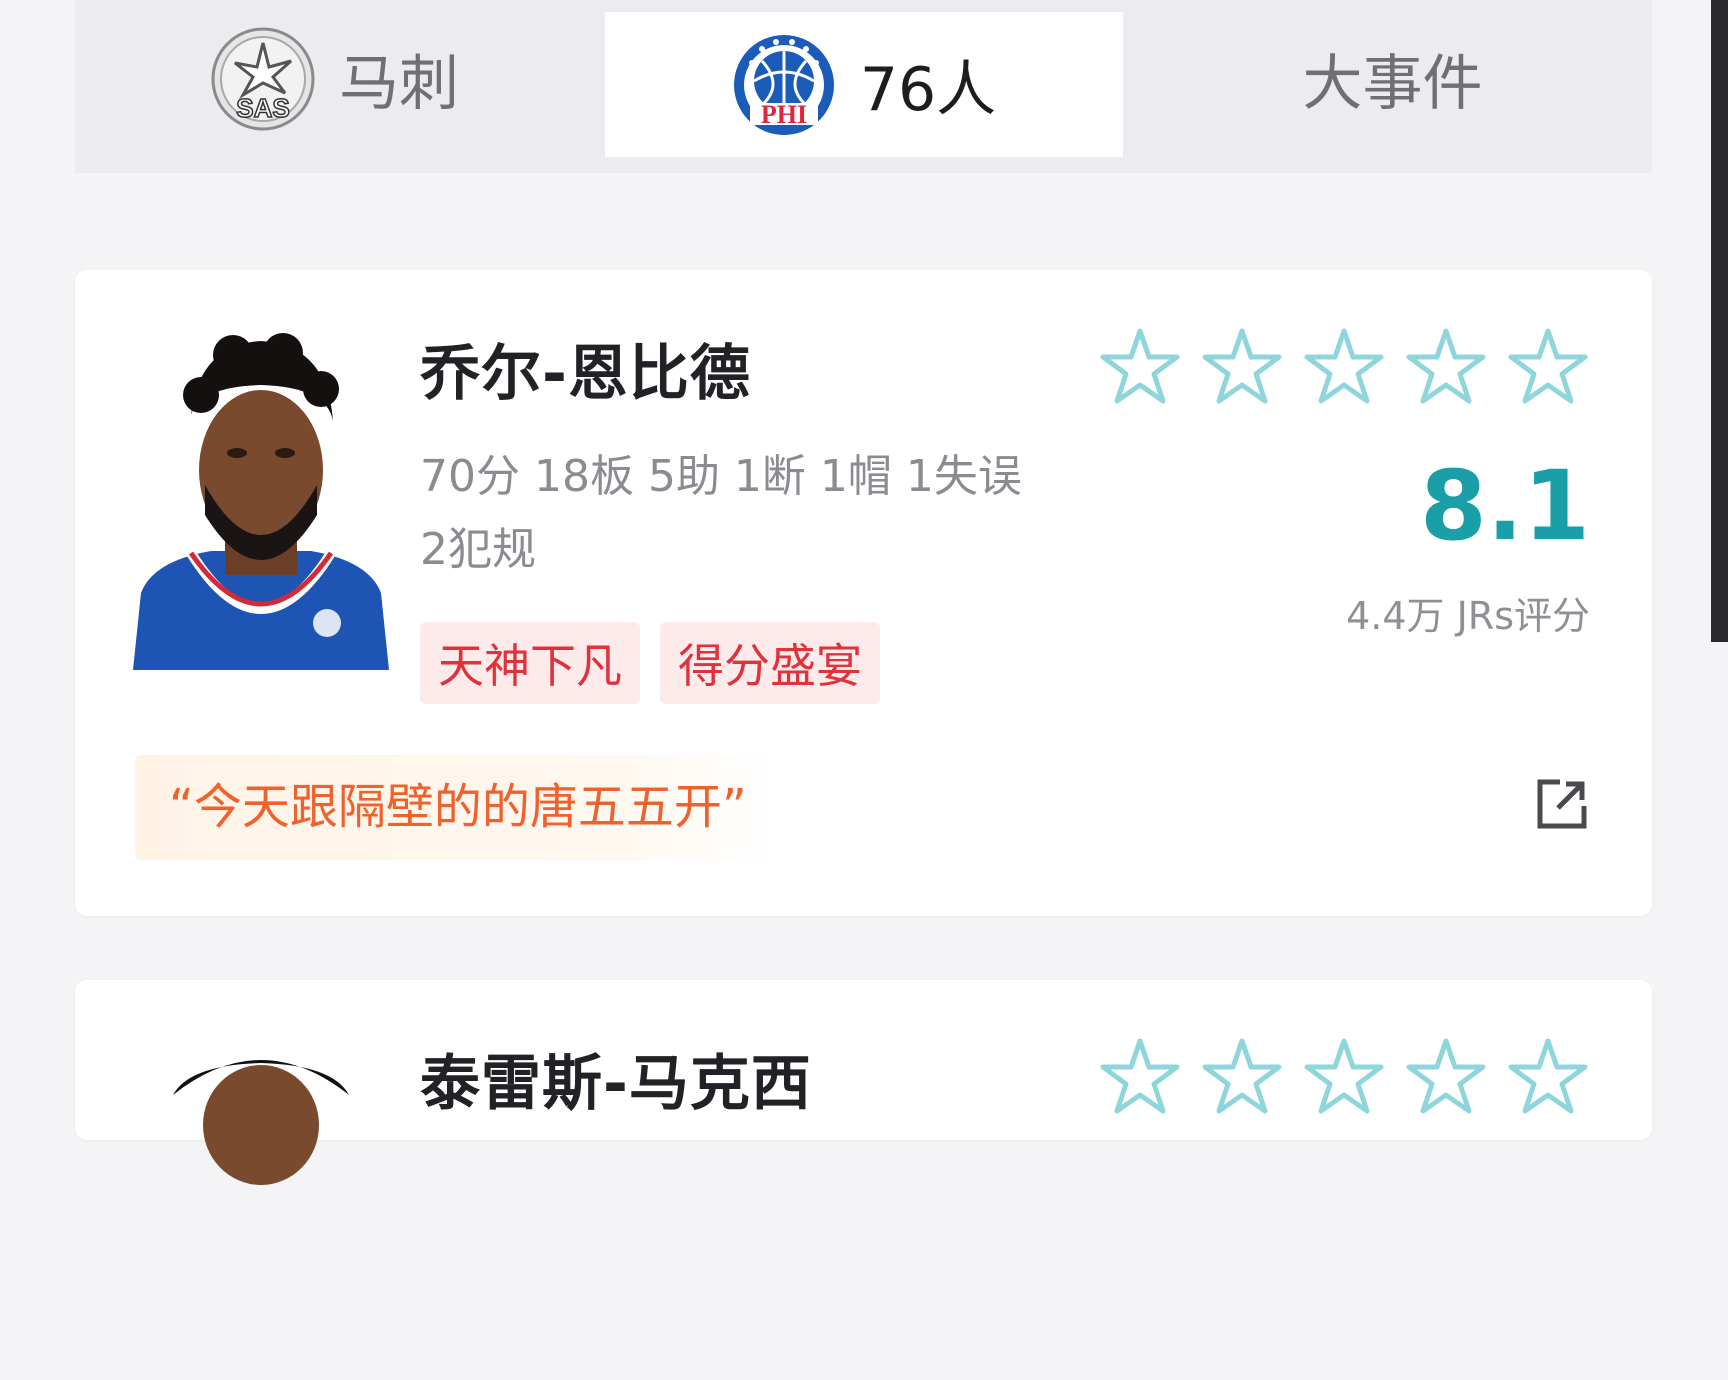  I want to click on top-comment-quote: “今天跟隔壁的的唐五五开”, so click(455, 807).